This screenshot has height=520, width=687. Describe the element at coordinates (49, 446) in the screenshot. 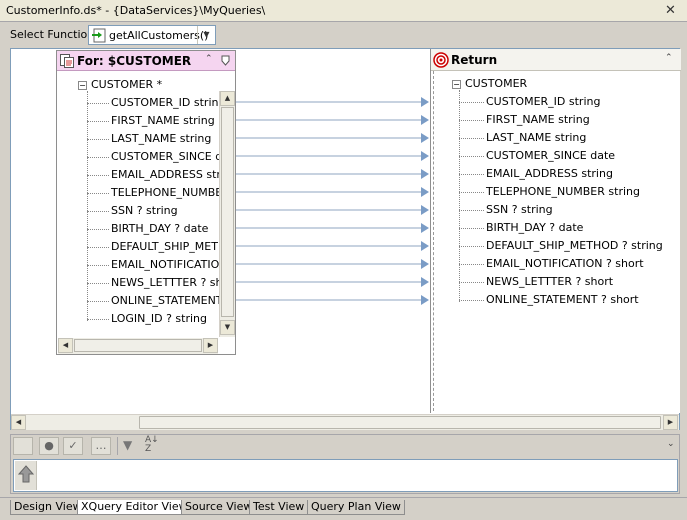

I see `circle-icon: ●` at that location.